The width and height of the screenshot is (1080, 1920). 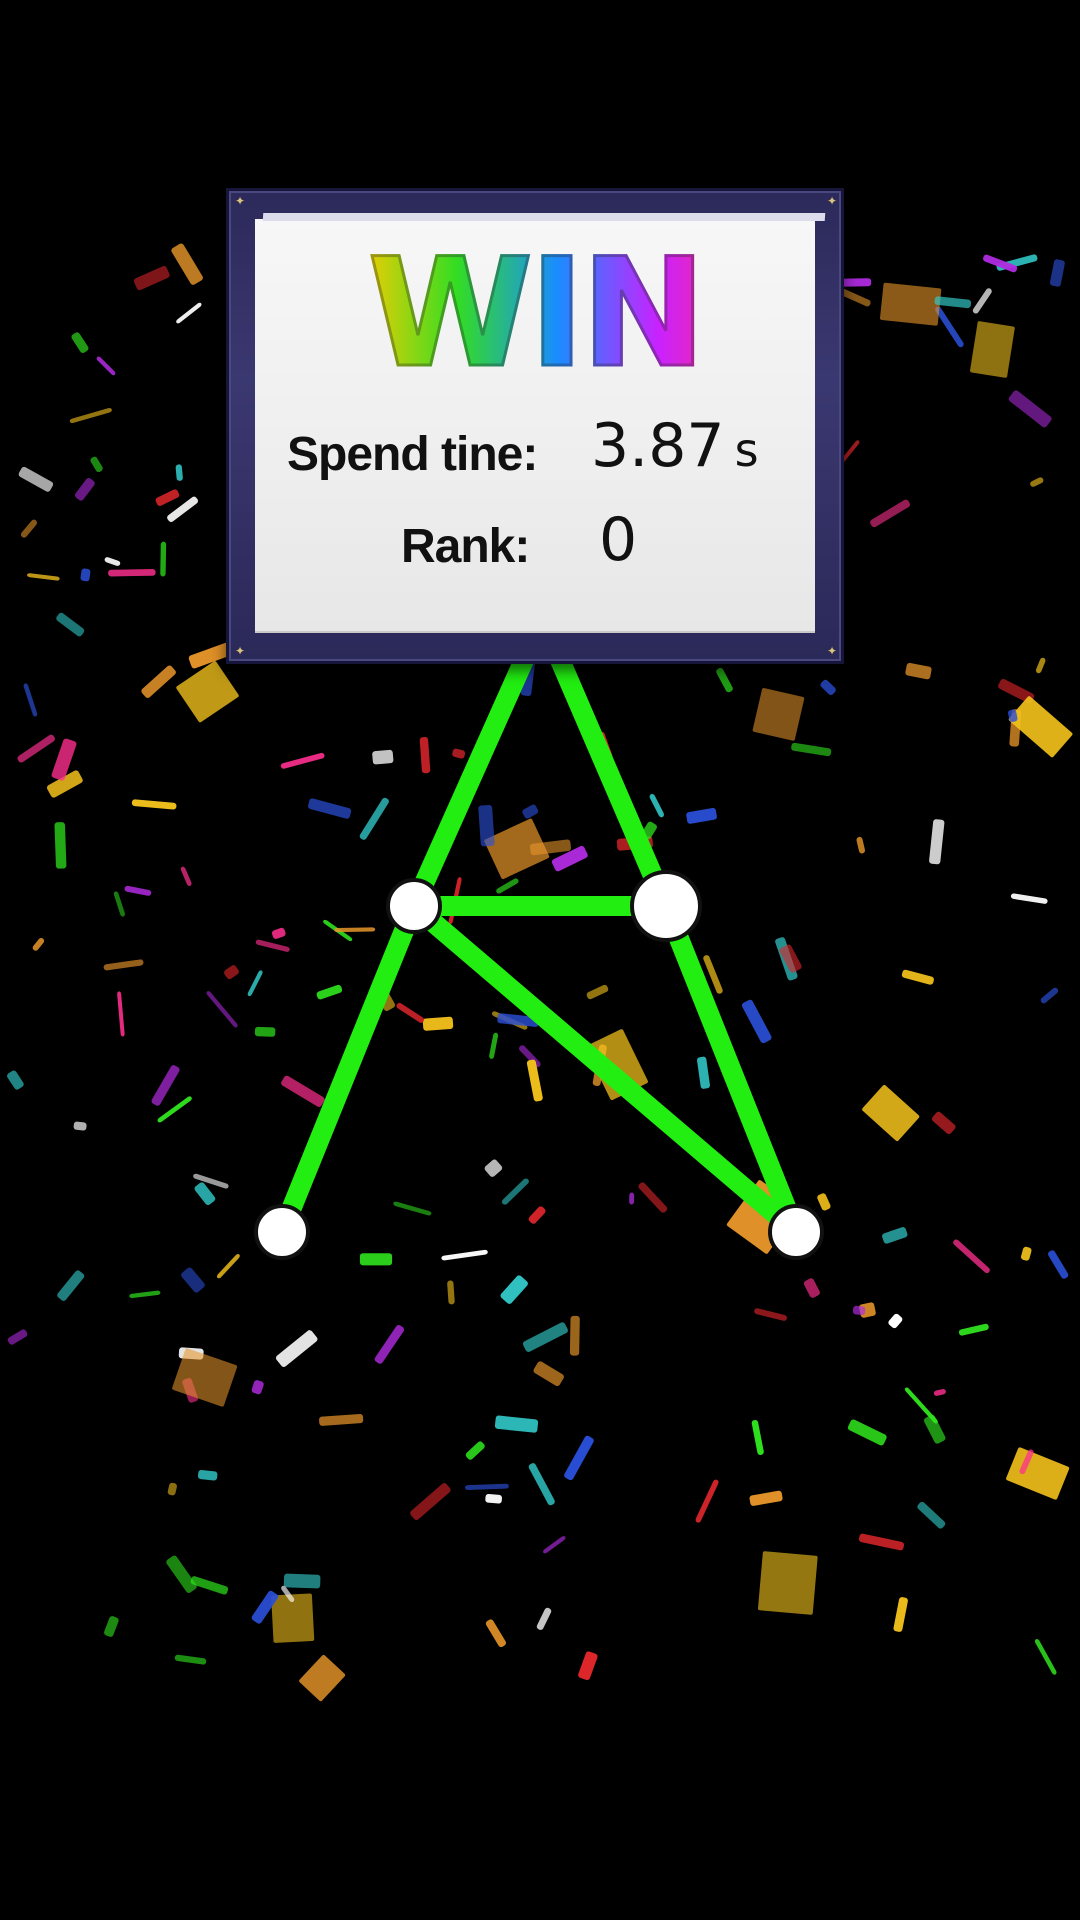 What do you see at coordinates (535, 314) in the screenshot?
I see `win-title: WIN` at bounding box center [535, 314].